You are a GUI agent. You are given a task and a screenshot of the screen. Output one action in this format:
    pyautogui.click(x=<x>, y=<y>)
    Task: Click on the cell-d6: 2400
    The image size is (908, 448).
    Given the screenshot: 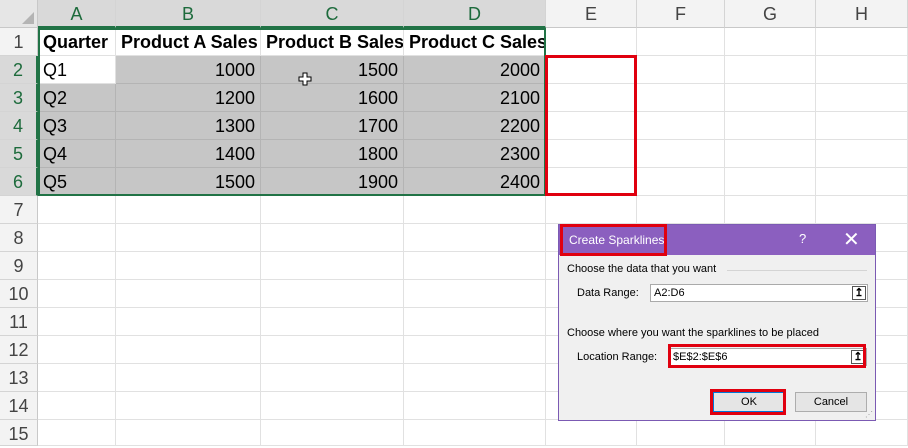 What is the action you would take?
    pyautogui.click(x=475, y=182)
    